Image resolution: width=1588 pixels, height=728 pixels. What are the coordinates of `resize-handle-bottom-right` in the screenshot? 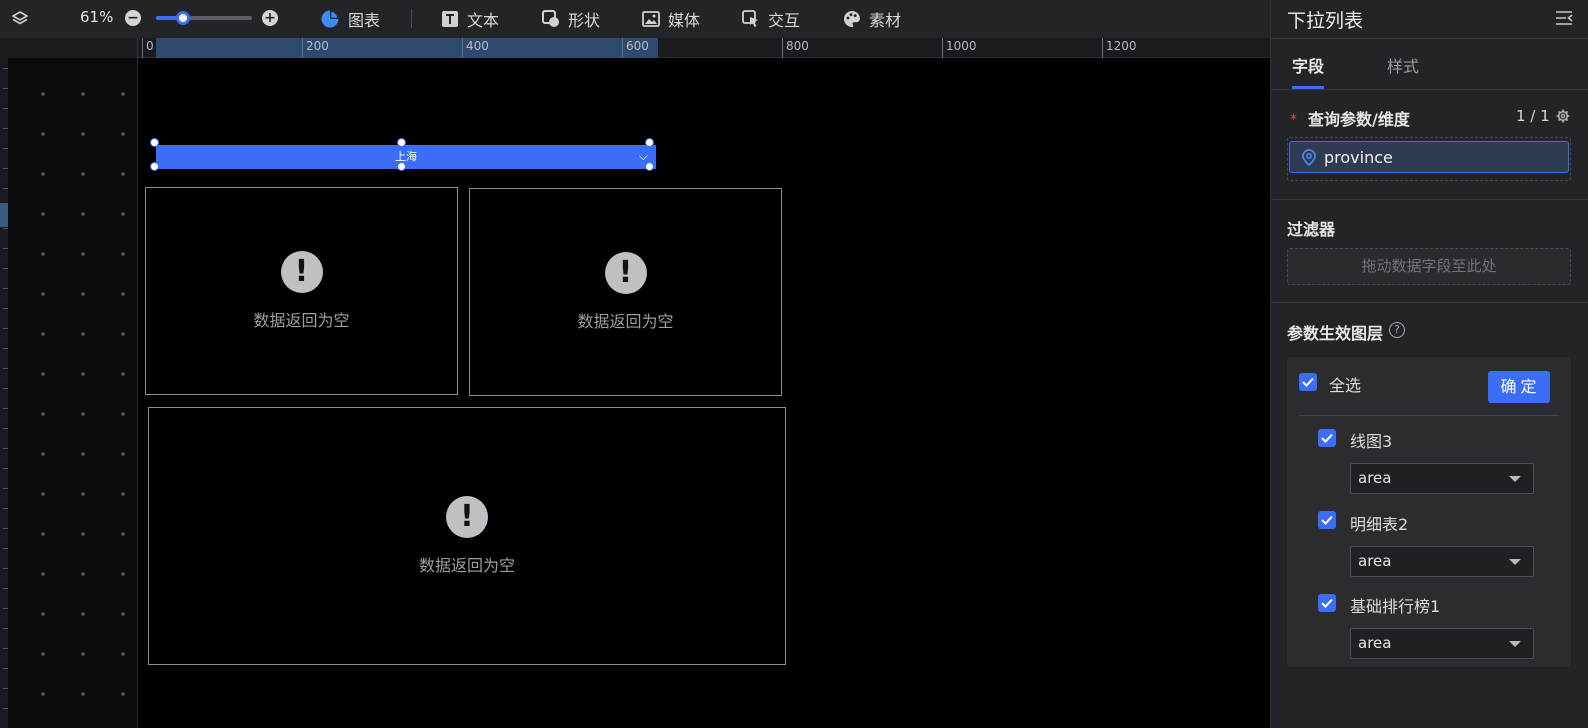 It's located at (649, 166).